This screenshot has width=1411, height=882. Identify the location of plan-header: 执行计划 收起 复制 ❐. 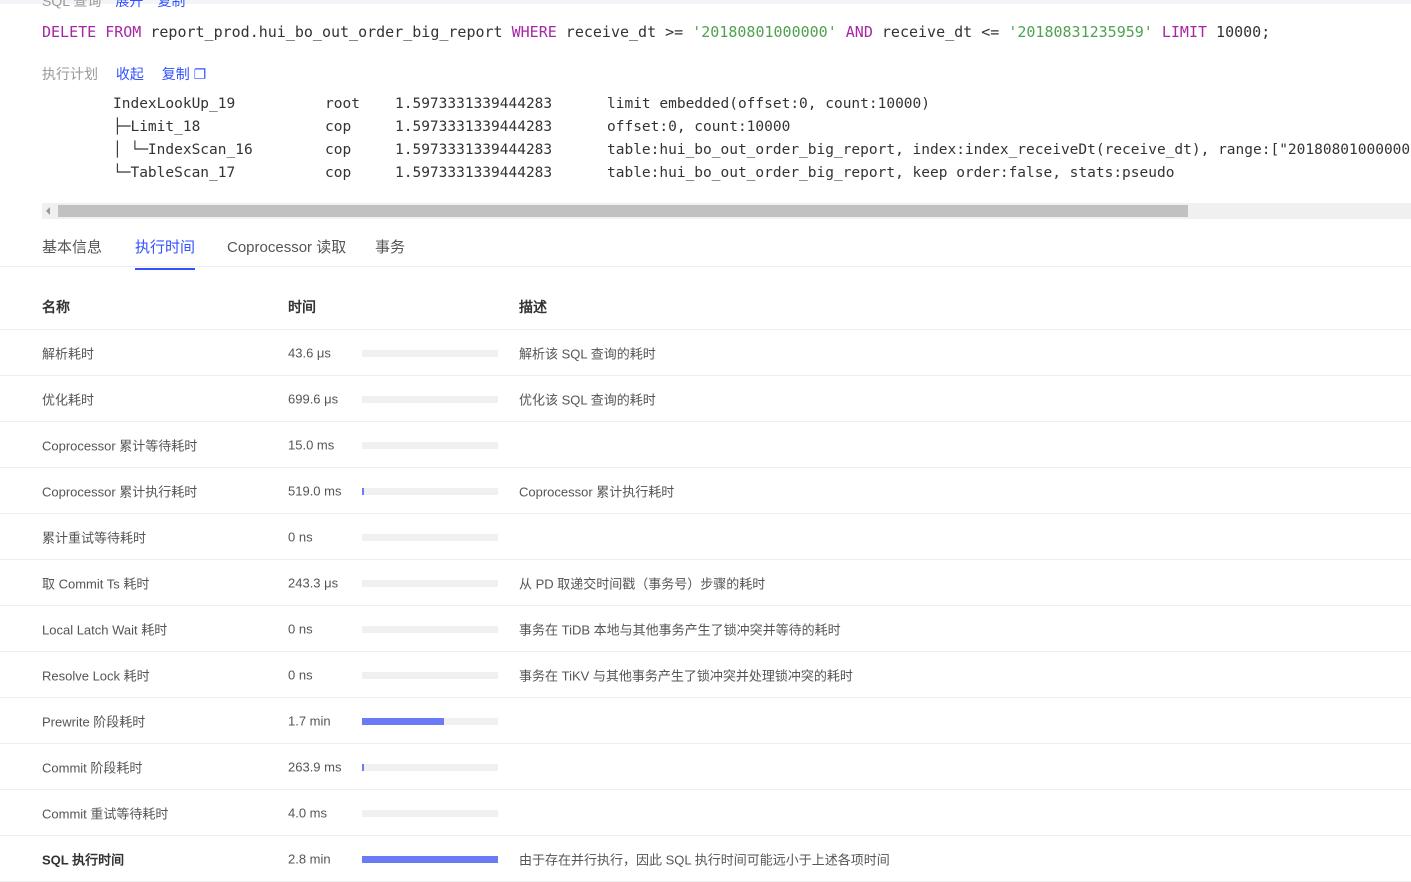
(124, 74).